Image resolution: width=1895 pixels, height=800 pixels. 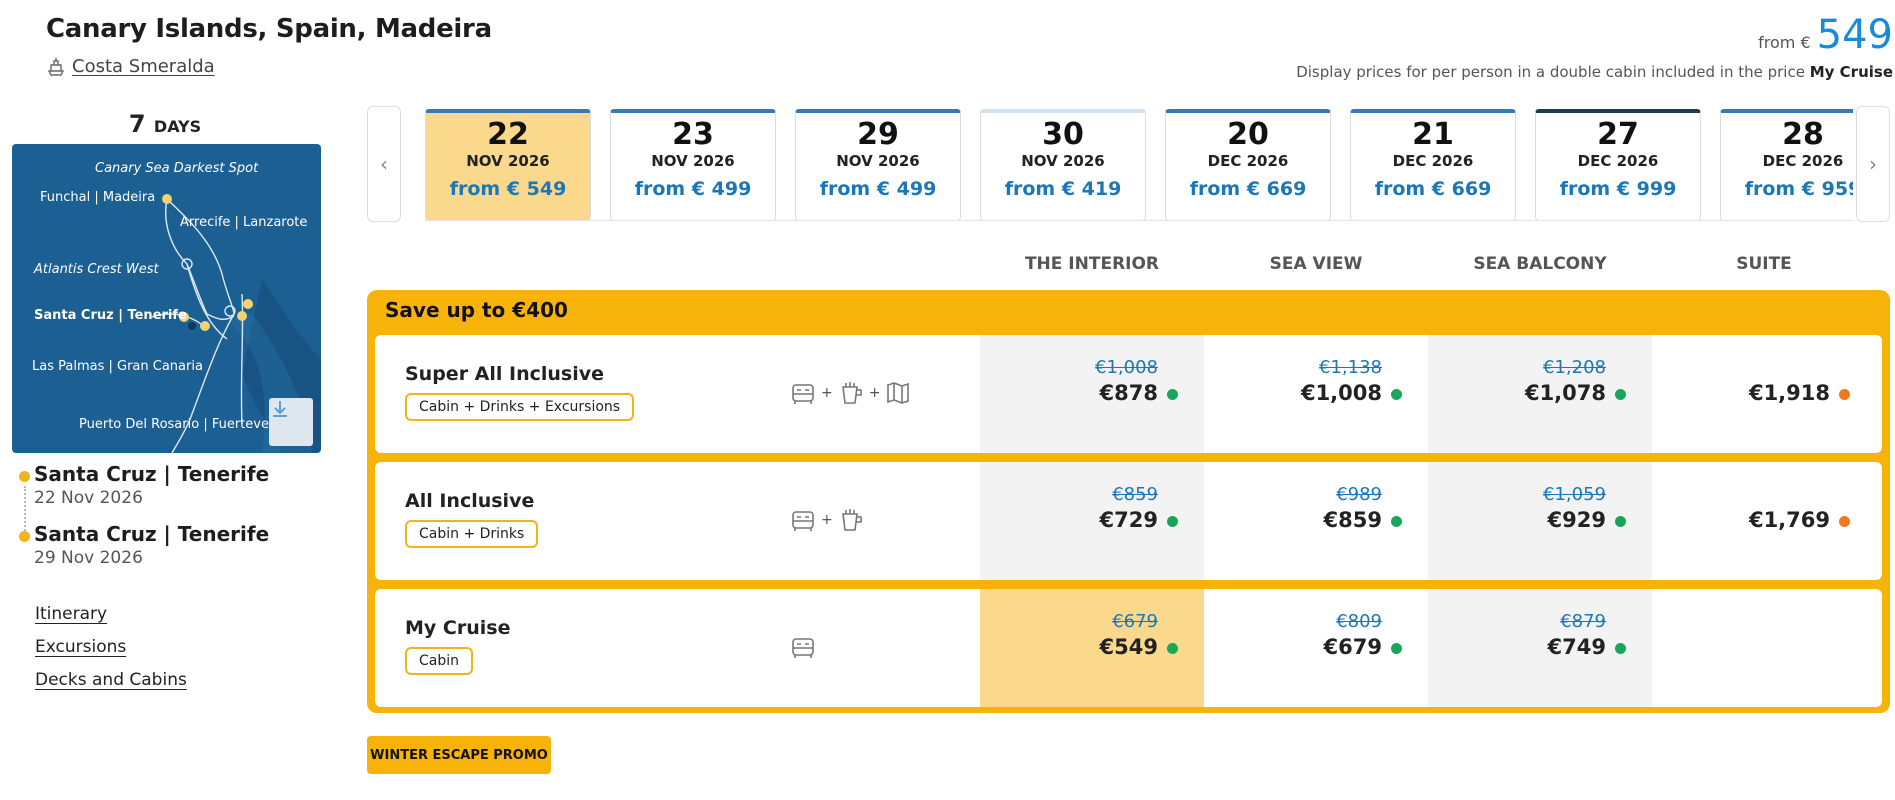 I want to click on price-cell-selected: €679 €549, so click(x=1092, y=648).